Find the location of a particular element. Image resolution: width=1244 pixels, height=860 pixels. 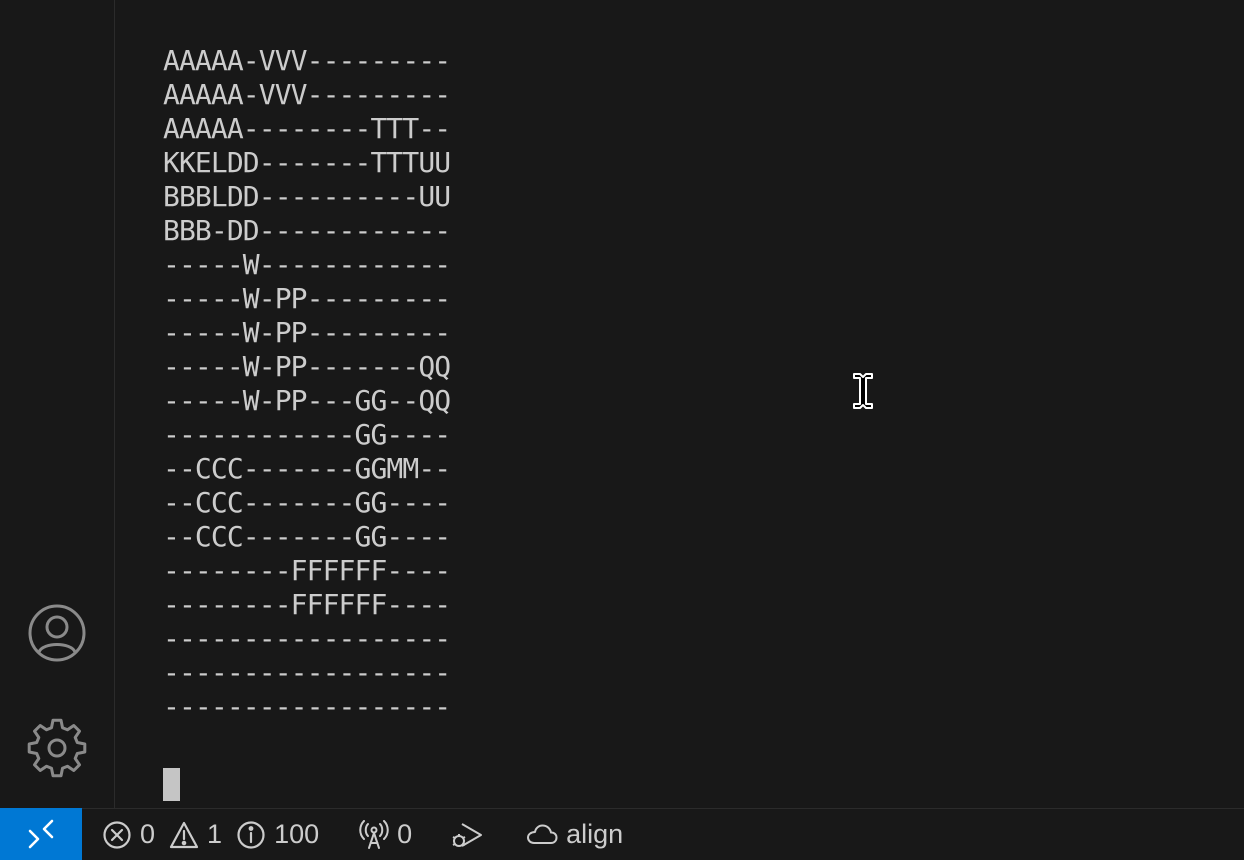

terminal-line: KKELDD-------TTTUU is located at coordinates (307, 162).